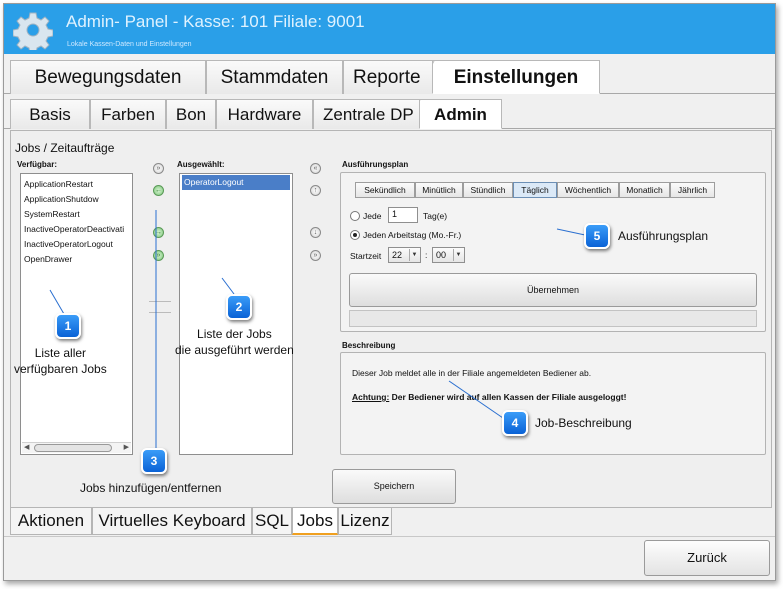  I want to click on tab-label: Basis, so click(50, 114).